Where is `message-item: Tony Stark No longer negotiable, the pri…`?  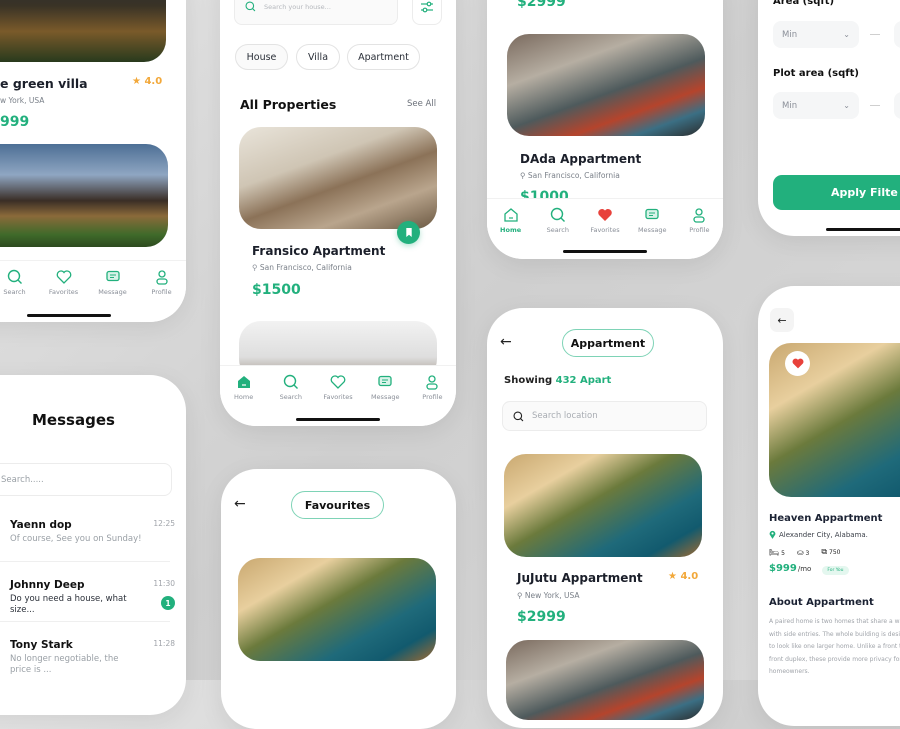 message-item: Tony Stark No longer negotiable, the pri… is located at coordinates (92, 657).